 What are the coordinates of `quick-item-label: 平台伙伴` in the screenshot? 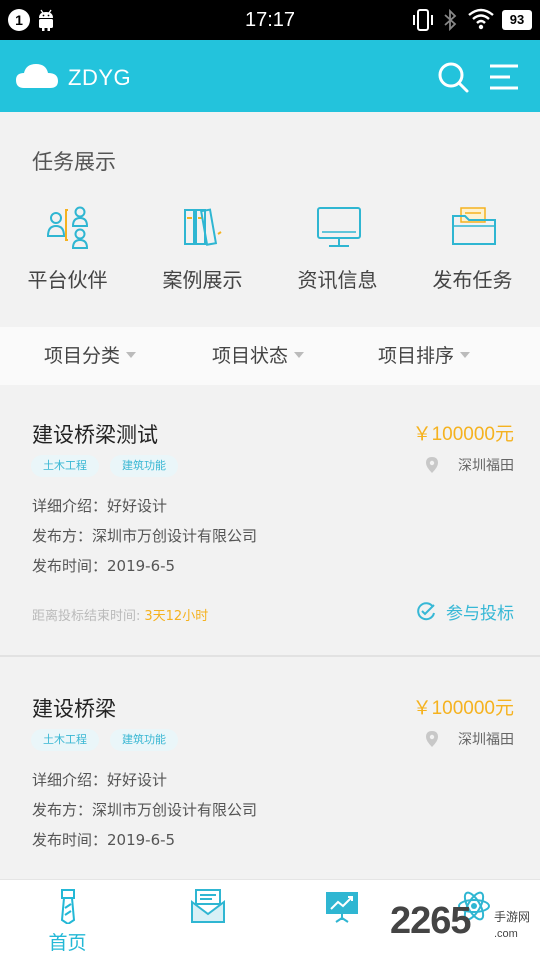 It's located at (67, 280).